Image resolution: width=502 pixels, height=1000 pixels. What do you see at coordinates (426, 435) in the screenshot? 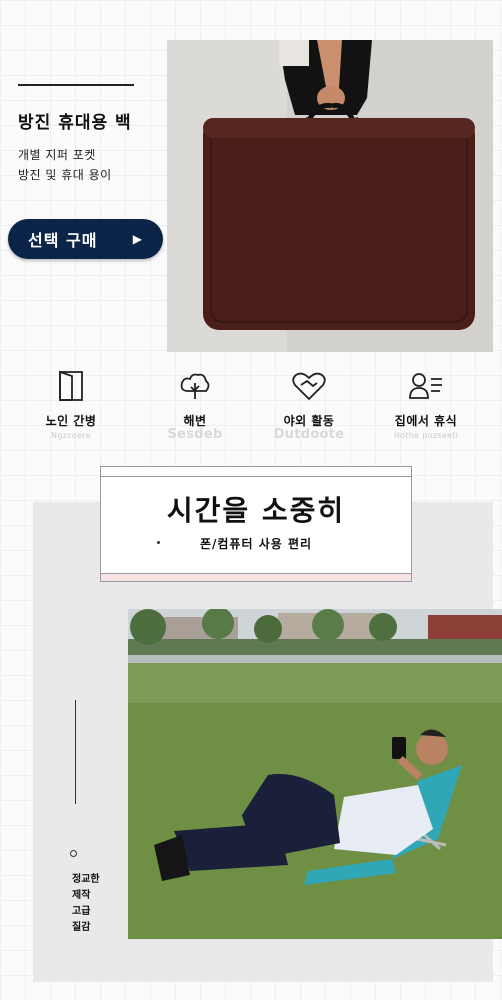
I see `feature-caption: Hothe pozseeti` at bounding box center [426, 435].